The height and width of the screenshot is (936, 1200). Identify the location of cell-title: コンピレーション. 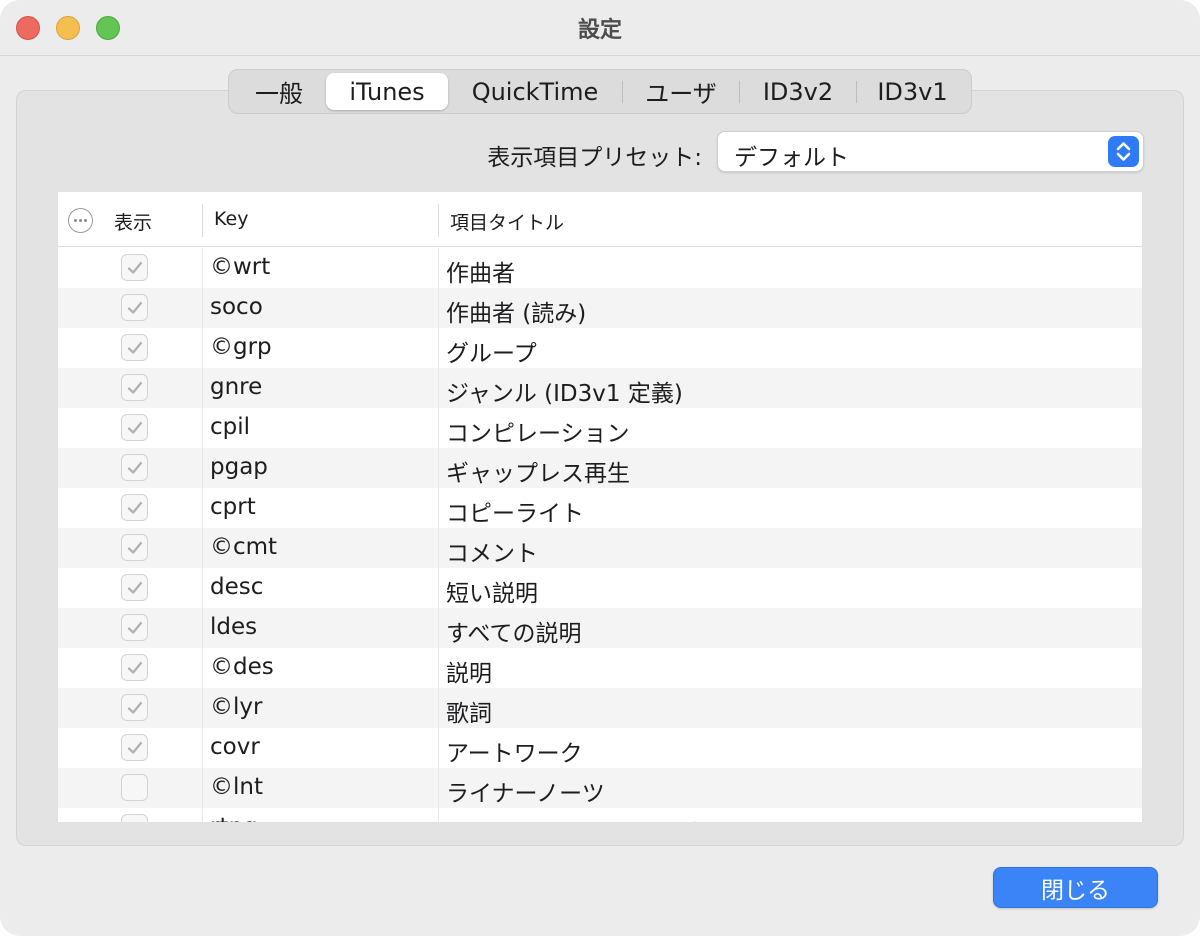
(538, 431).